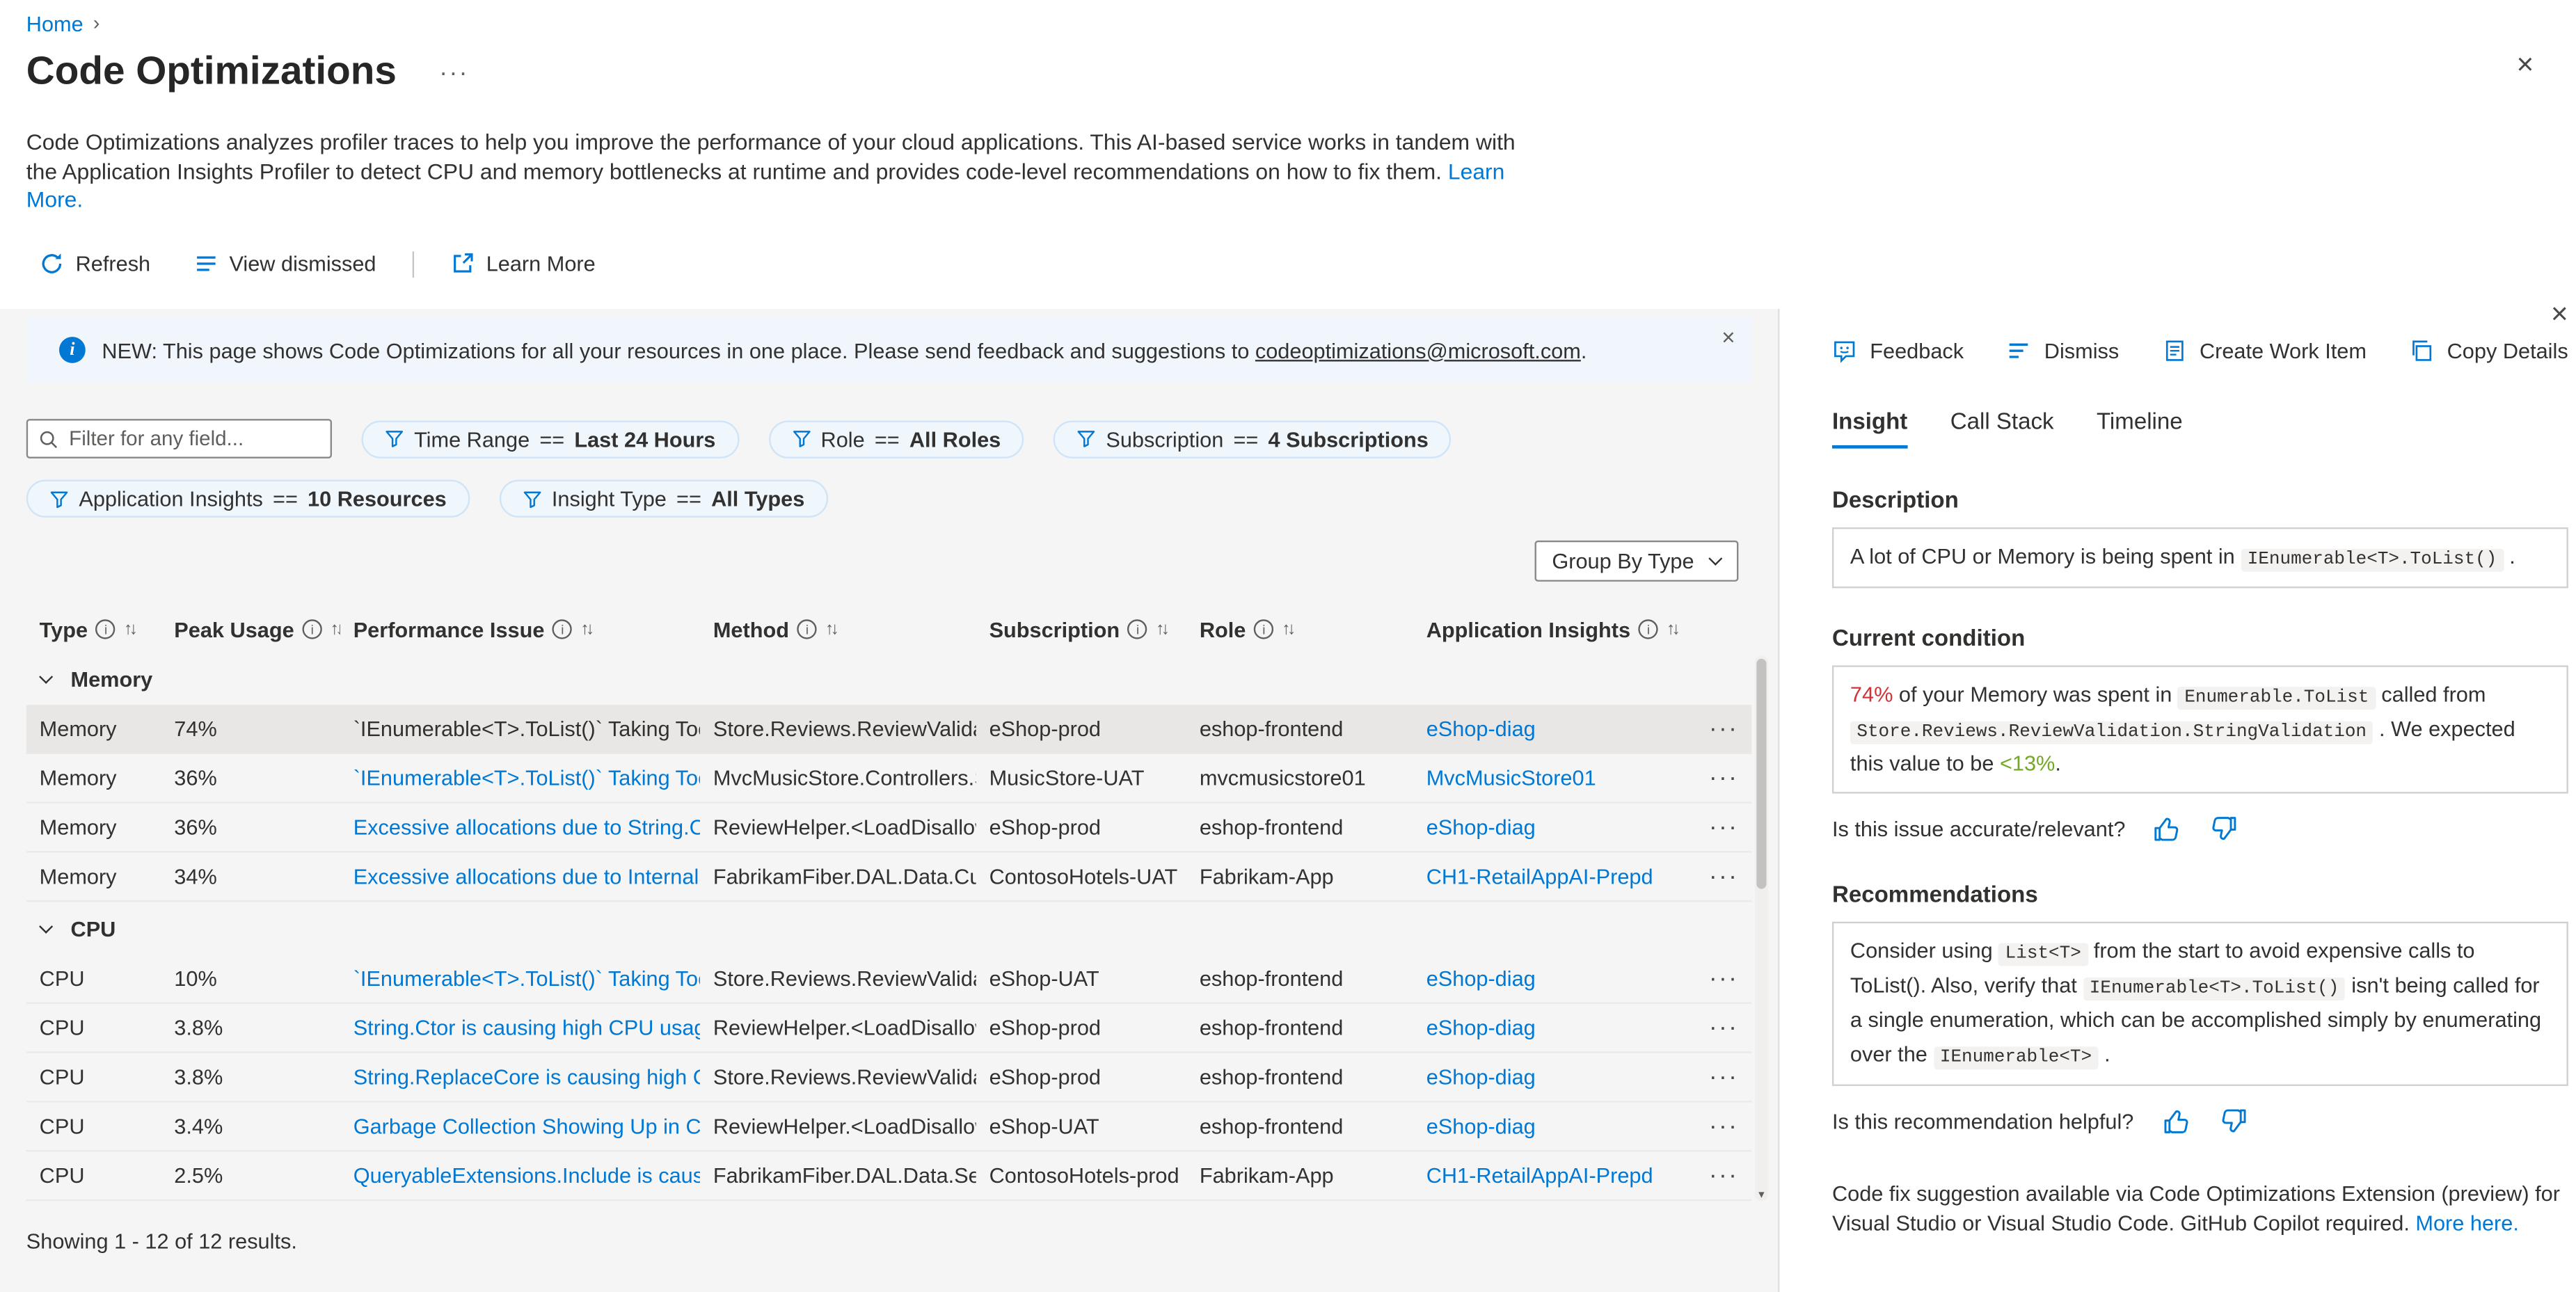  I want to click on group-by-dropdown: Group By Type, so click(1636, 561).